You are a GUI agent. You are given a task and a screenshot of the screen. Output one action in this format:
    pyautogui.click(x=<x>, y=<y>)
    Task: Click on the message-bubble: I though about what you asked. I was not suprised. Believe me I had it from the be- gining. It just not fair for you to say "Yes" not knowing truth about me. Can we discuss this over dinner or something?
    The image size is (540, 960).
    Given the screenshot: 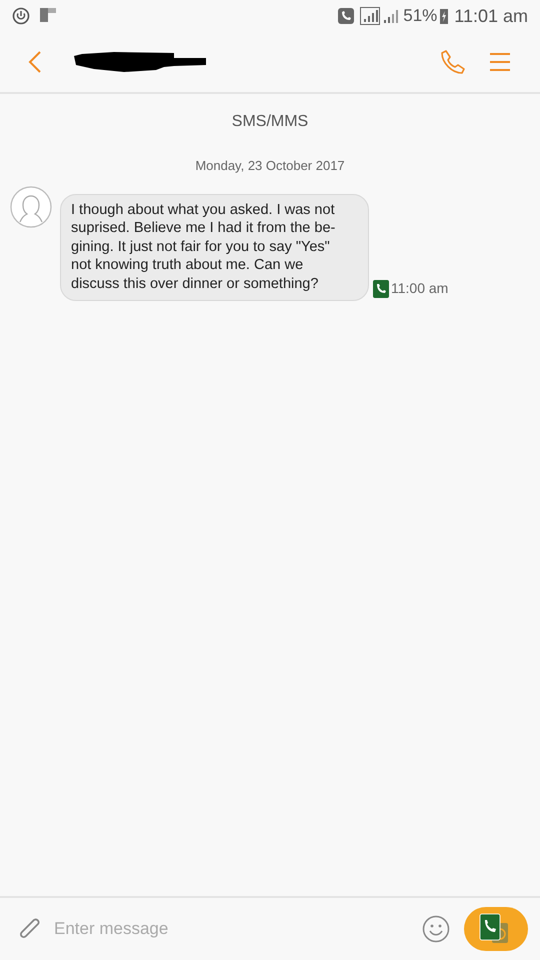 What is the action you would take?
    pyautogui.click(x=214, y=247)
    